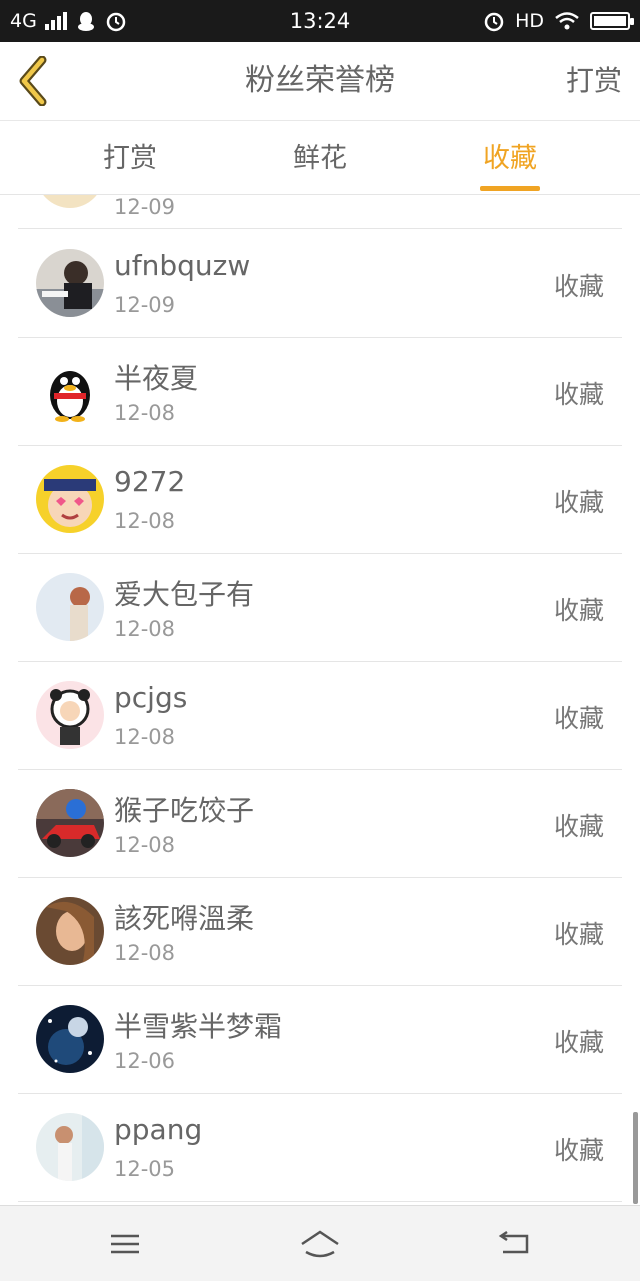  I want to click on clock: 13:24, so click(320, 21).